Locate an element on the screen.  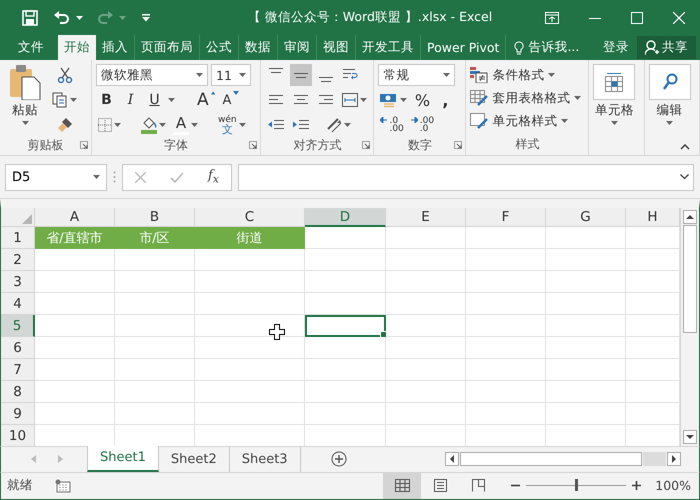
comma-button: , is located at coordinates (445, 100).